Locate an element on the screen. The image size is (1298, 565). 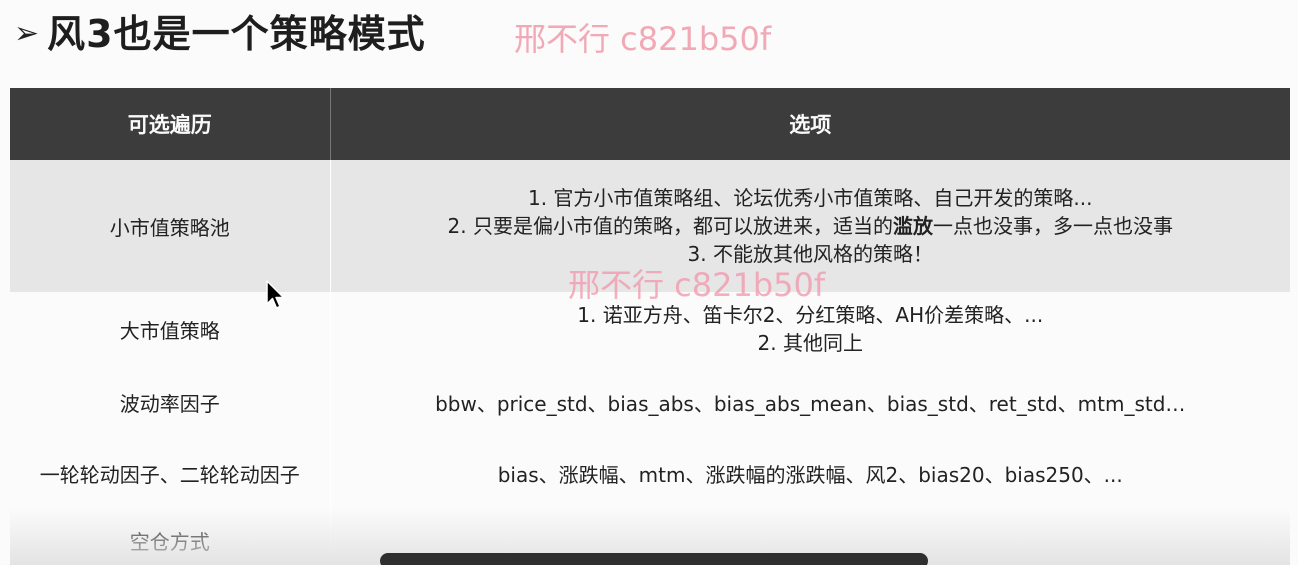
row-name-volatility-factor: 波动率因子 is located at coordinates (170, 402).